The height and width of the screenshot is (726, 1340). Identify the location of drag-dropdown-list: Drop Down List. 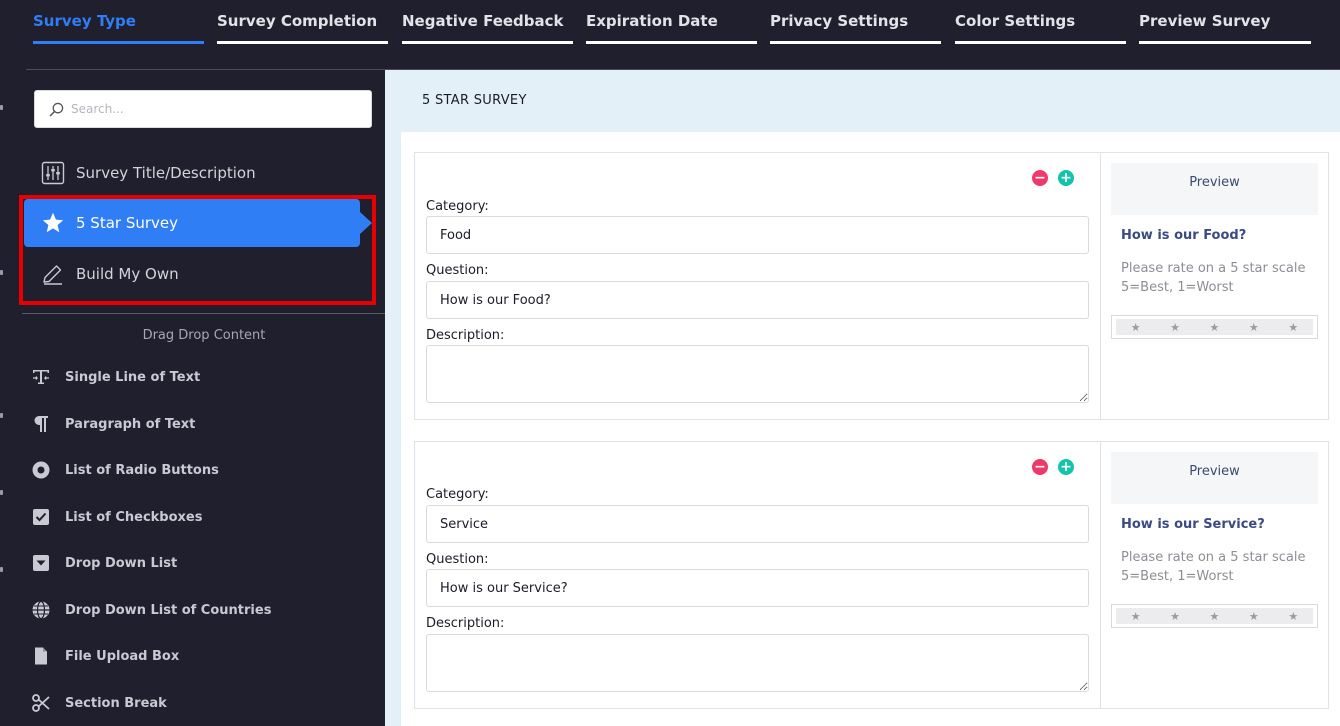
(103, 563).